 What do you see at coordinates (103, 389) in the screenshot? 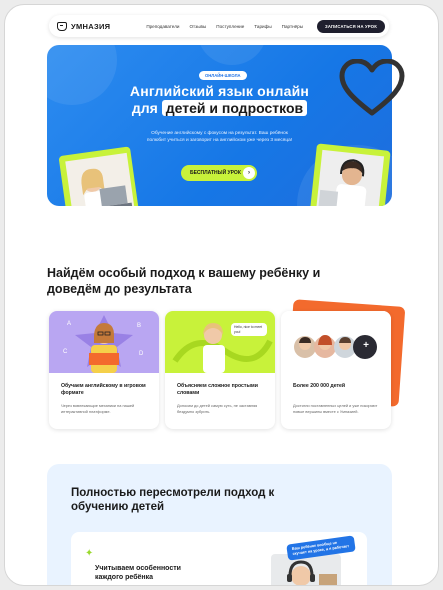
I see `feature-title-game: Обучаем английскому в игровом формате` at bounding box center [103, 389].